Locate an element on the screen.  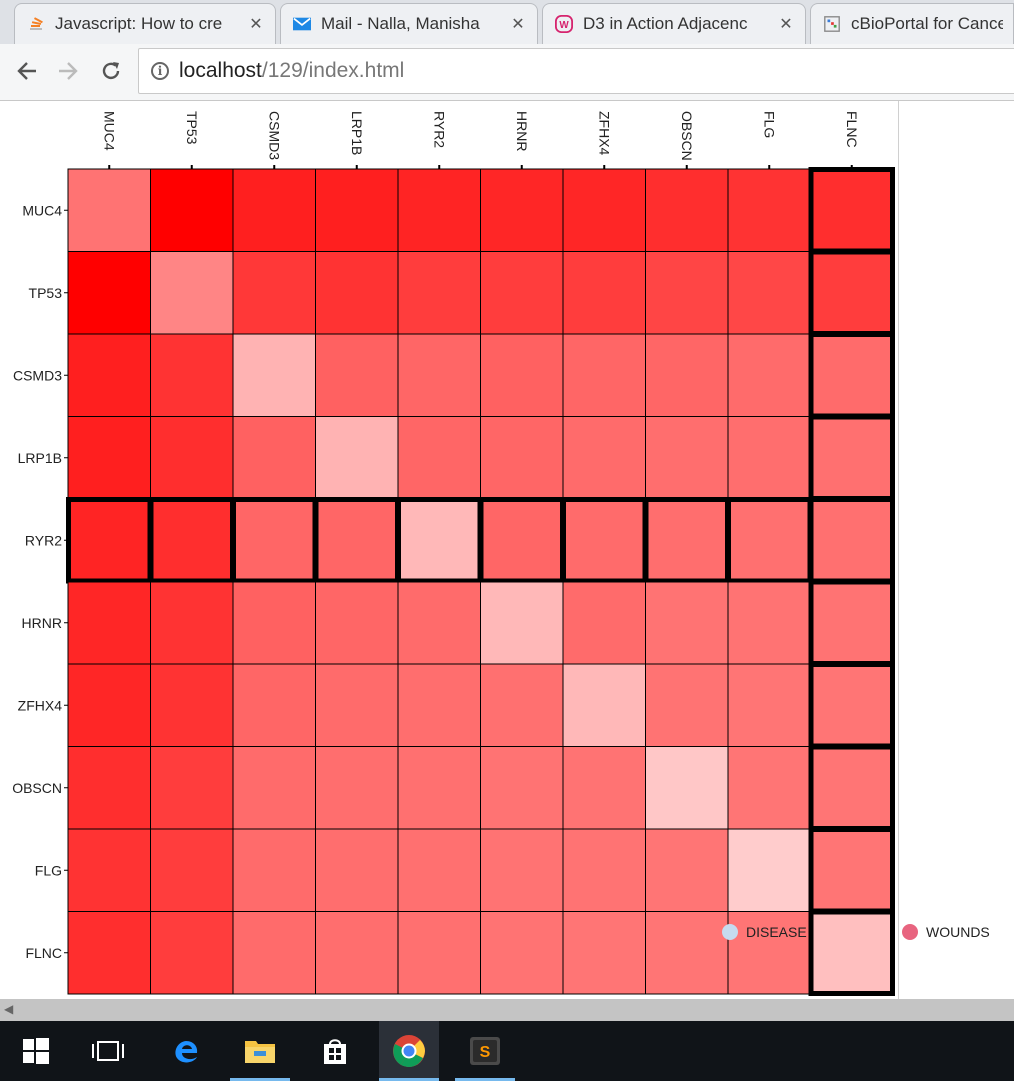
scroll-left-icon: ◀ is located at coordinates (8, 1009).